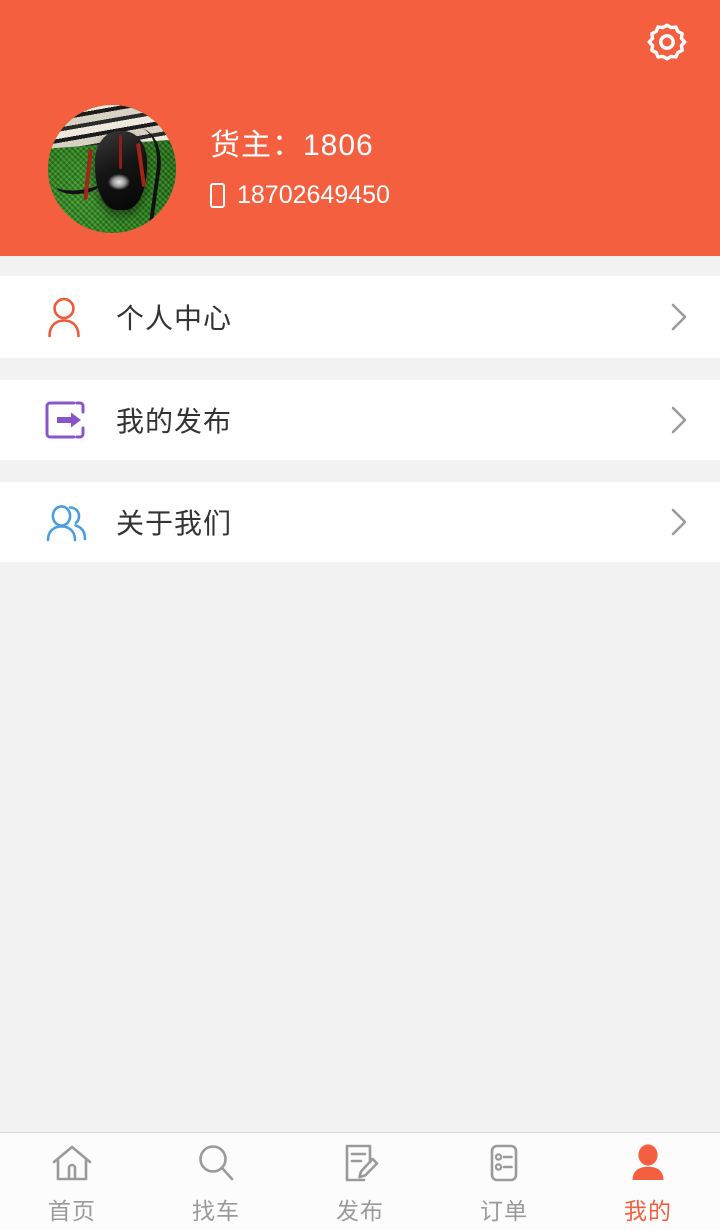 The image size is (720, 1230). Describe the element at coordinates (360, 266) in the screenshot. I see `spacer-top` at that location.